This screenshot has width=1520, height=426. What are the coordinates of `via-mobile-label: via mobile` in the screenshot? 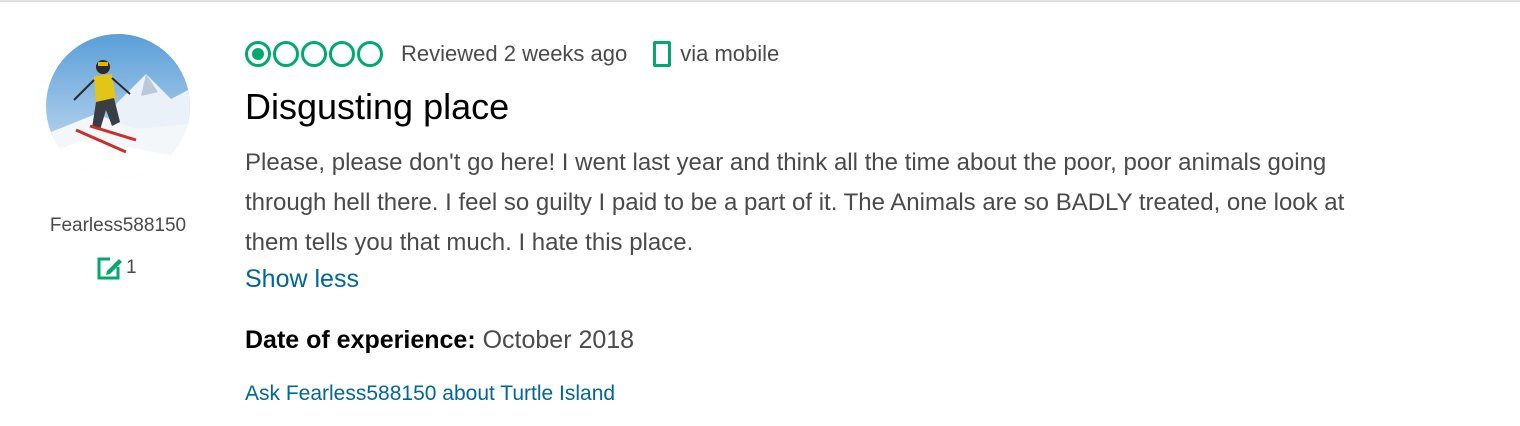 It's located at (730, 53).